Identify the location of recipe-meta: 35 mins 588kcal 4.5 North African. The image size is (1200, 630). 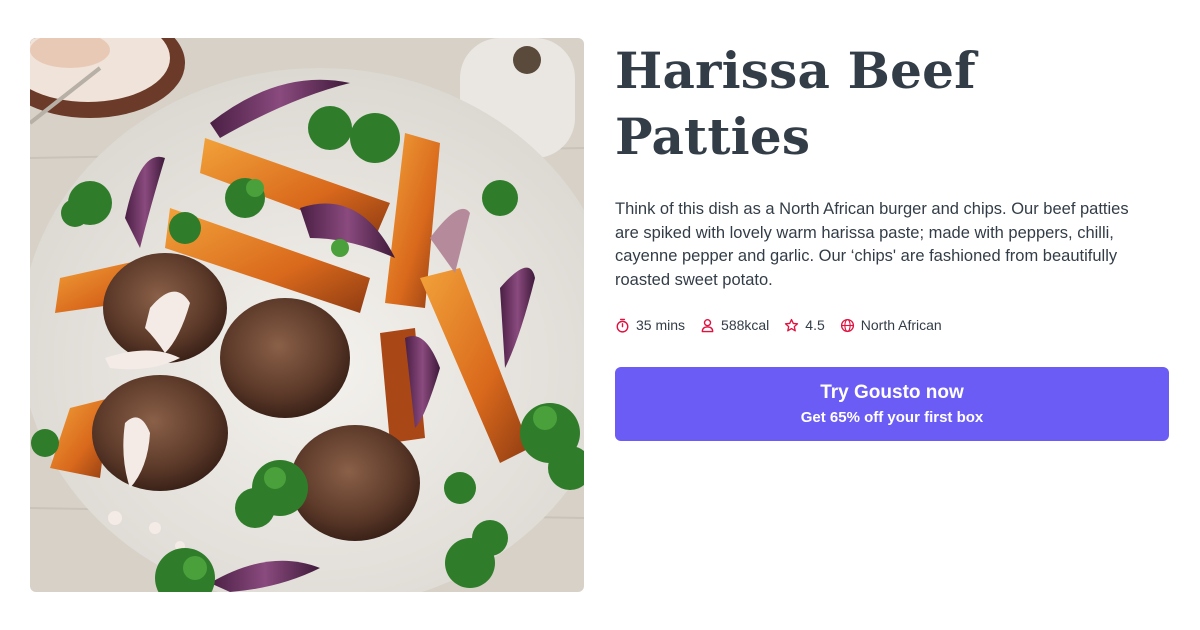
(892, 325).